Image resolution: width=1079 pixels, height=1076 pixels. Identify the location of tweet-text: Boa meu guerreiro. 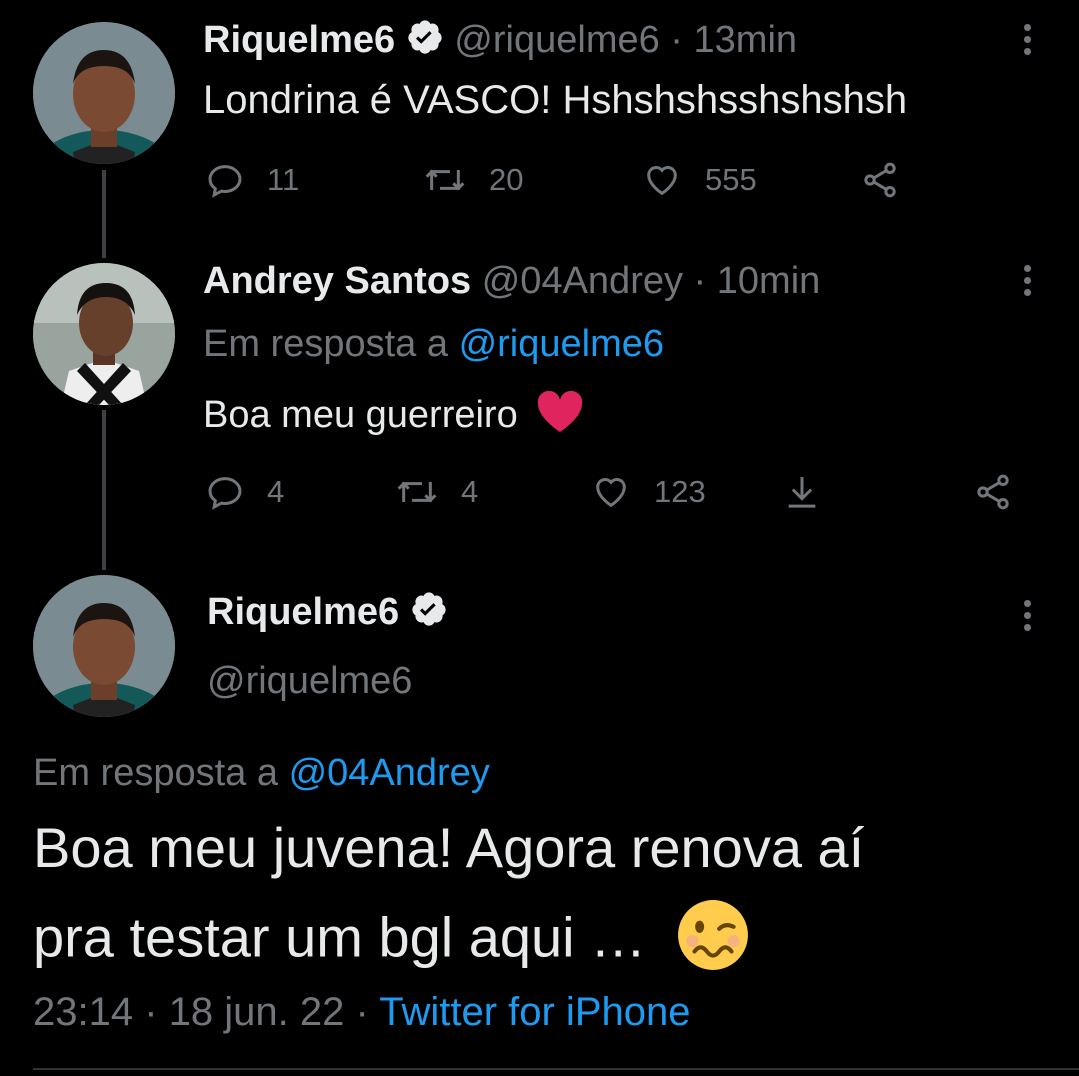
(360, 415).